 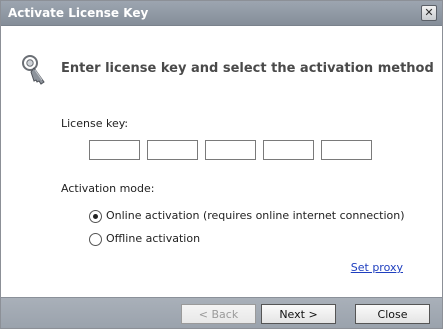 I want to click on license-key-label: License key:, so click(x=95, y=123).